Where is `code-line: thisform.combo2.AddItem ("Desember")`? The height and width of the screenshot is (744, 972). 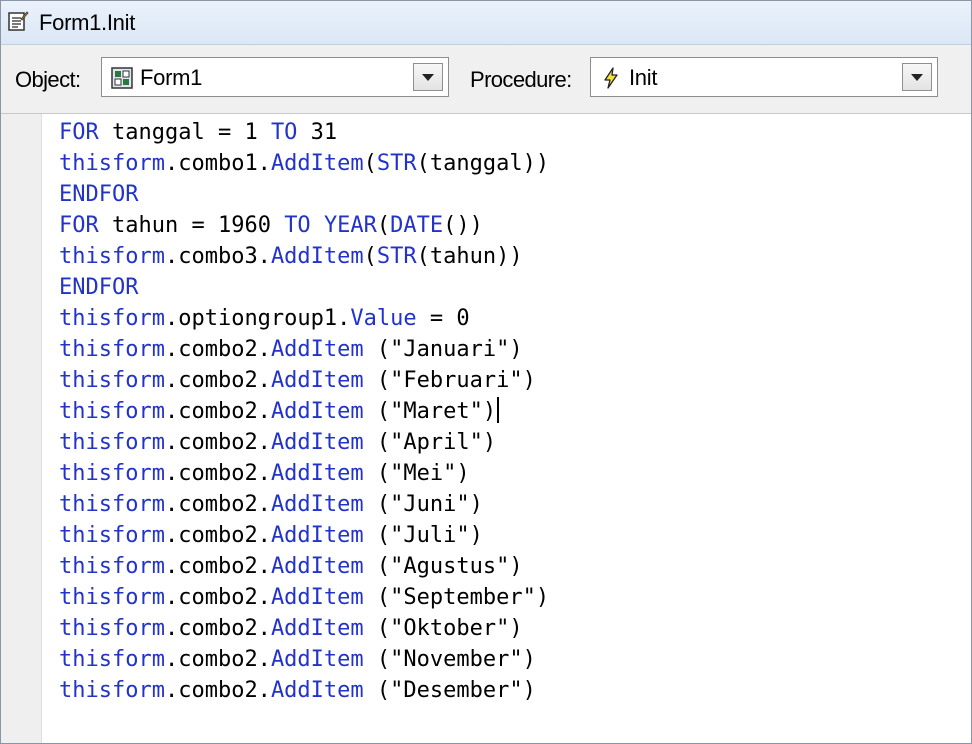
code-line: thisform.combo2.AddItem ("Desember") is located at coordinates (304, 690).